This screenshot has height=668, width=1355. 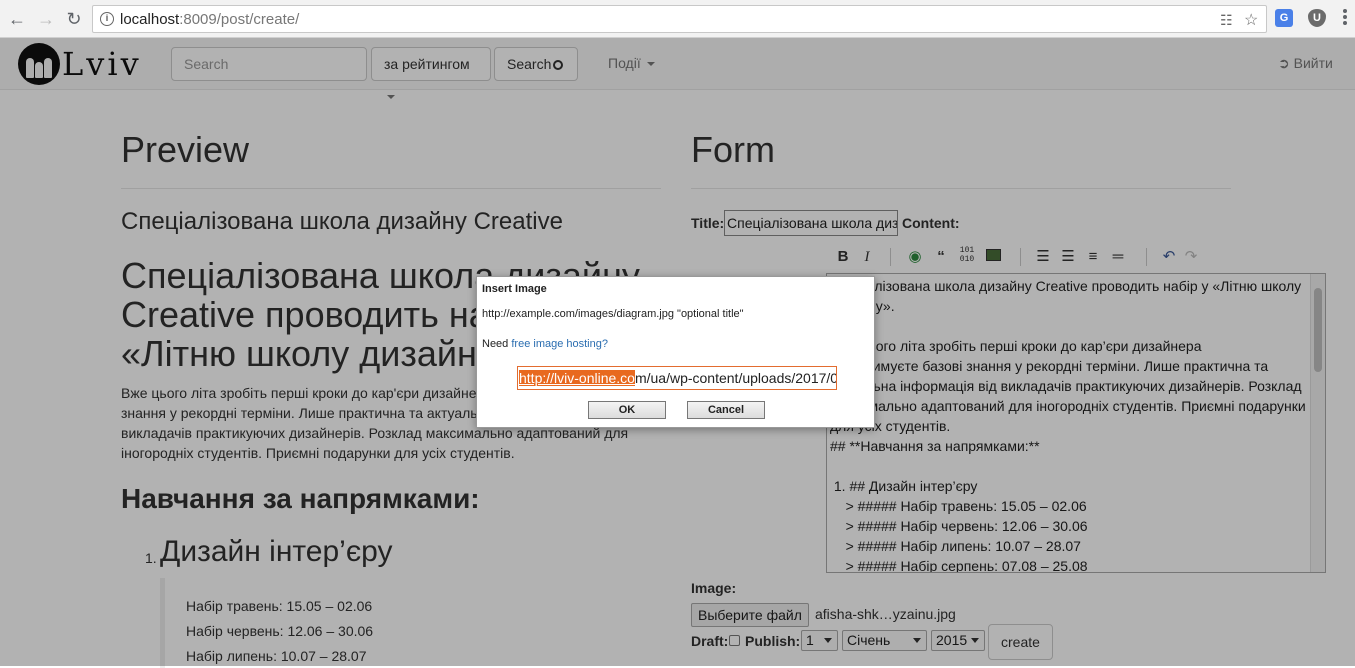 I want to click on url-rest: m/ua/wp-content/uploads/2017/0, so click(x=735, y=378).